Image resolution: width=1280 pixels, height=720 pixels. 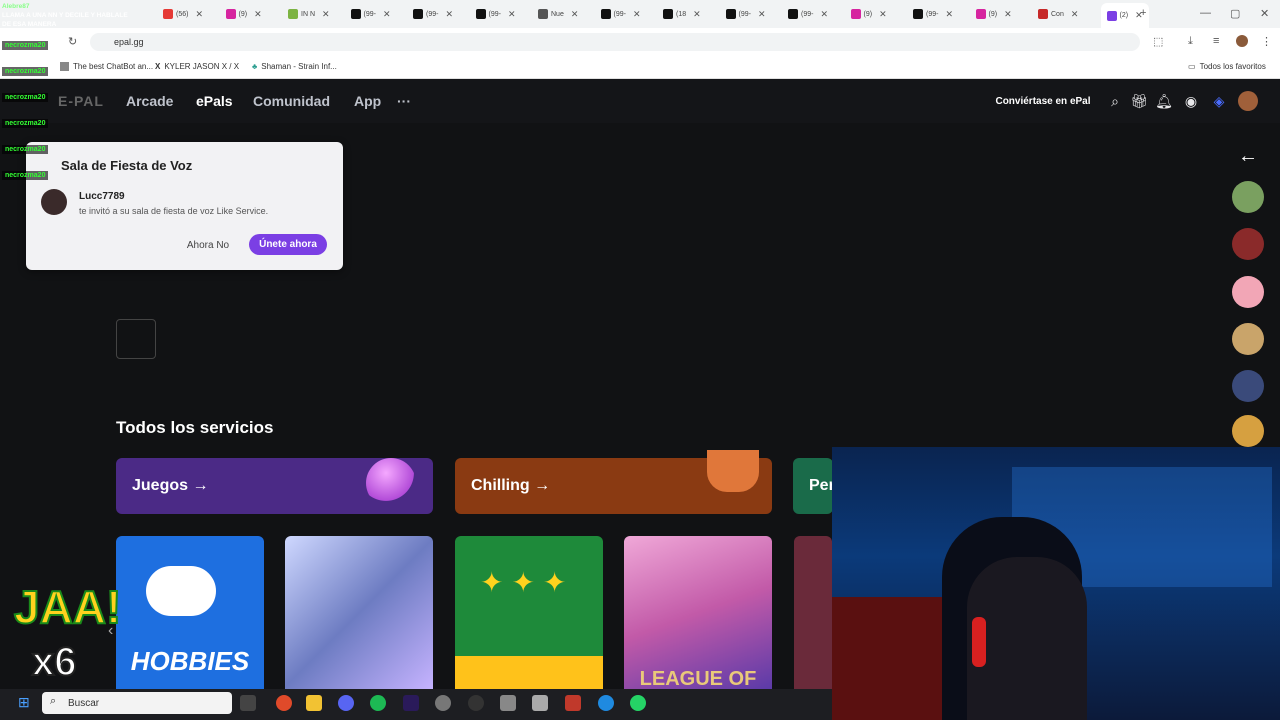 I want to click on bell-icon: 🔔︎, so click(x=1164, y=101).